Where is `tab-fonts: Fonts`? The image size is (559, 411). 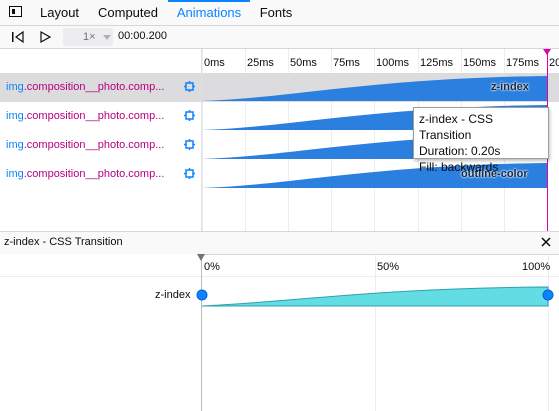
tab-fonts: Fonts is located at coordinates (276, 12).